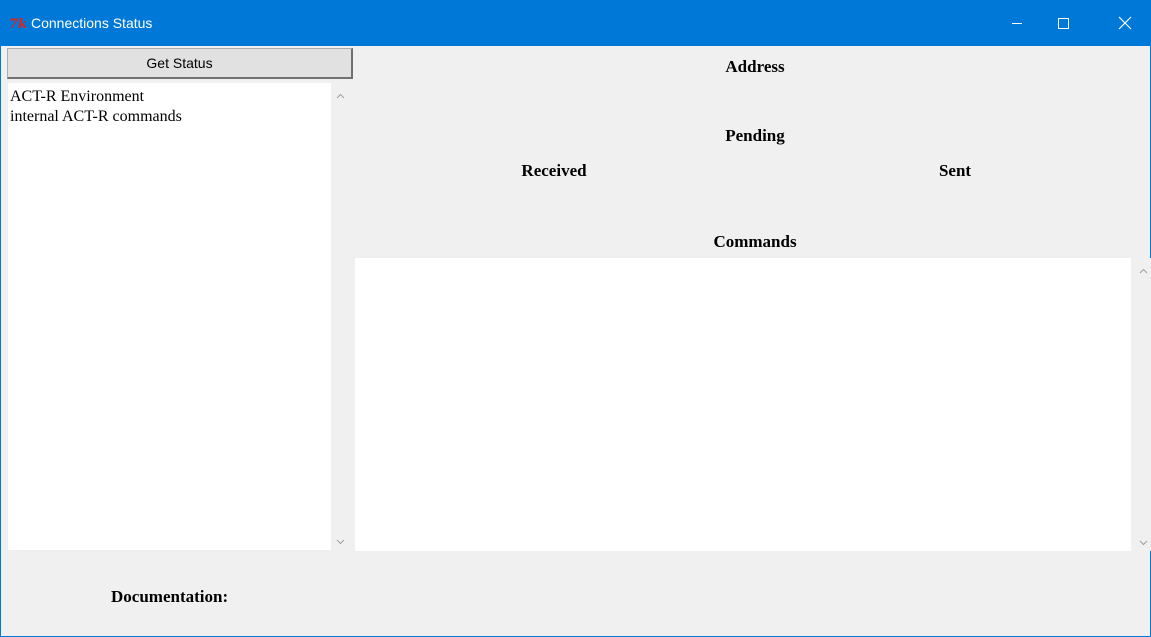  What do you see at coordinates (755, 241) in the screenshot?
I see `commands-heading: Commands` at bounding box center [755, 241].